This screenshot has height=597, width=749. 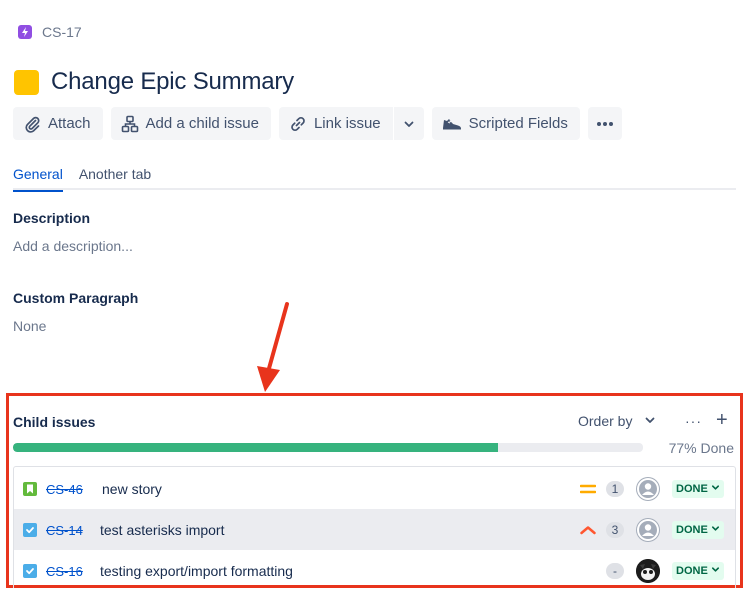 What do you see at coordinates (130, 124) in the screenshot?
I see `hierarchy-icon` at bounding box center [130, 124].